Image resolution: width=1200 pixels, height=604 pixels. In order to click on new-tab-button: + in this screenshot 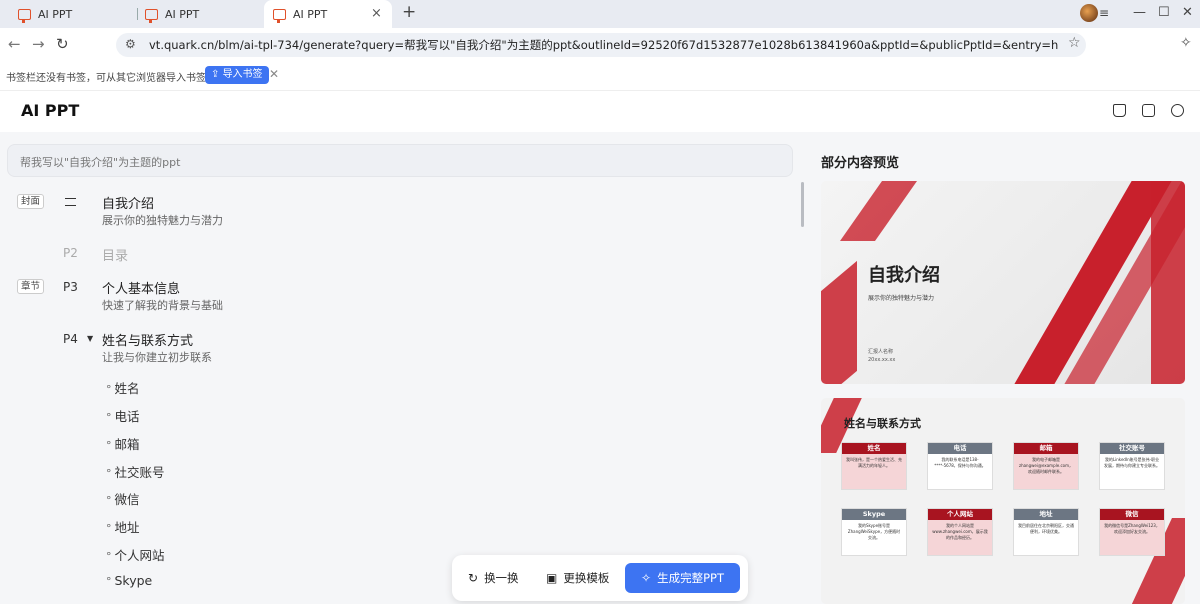, I will do `click(409, 12)`.